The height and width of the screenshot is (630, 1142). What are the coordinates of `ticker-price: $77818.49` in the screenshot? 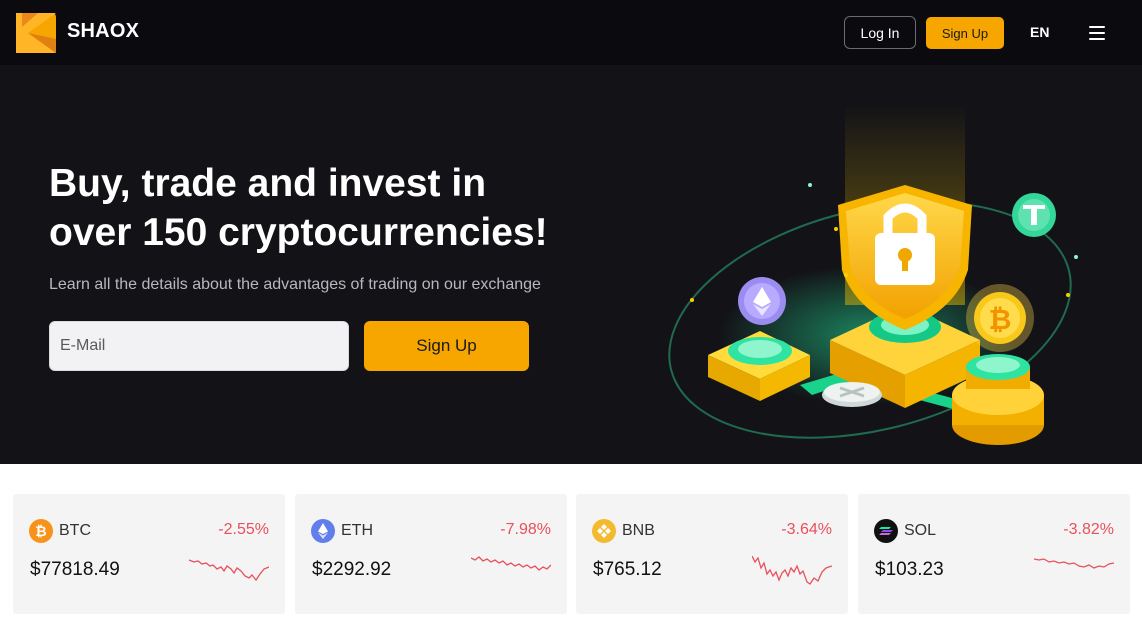 It's located at (75, 569).